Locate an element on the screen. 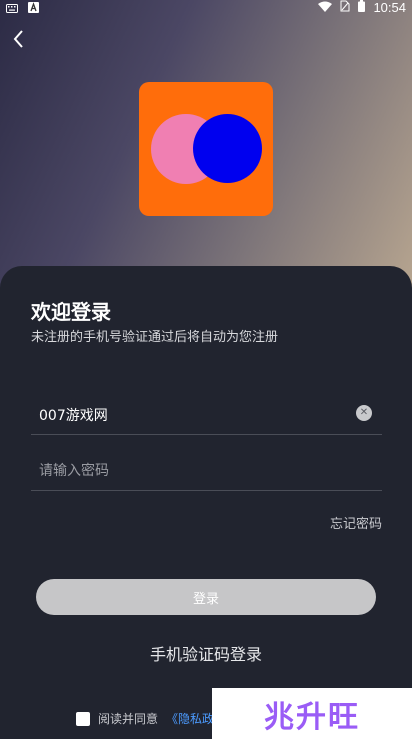  account-field: ✕ is located at coordinates (206, 414).